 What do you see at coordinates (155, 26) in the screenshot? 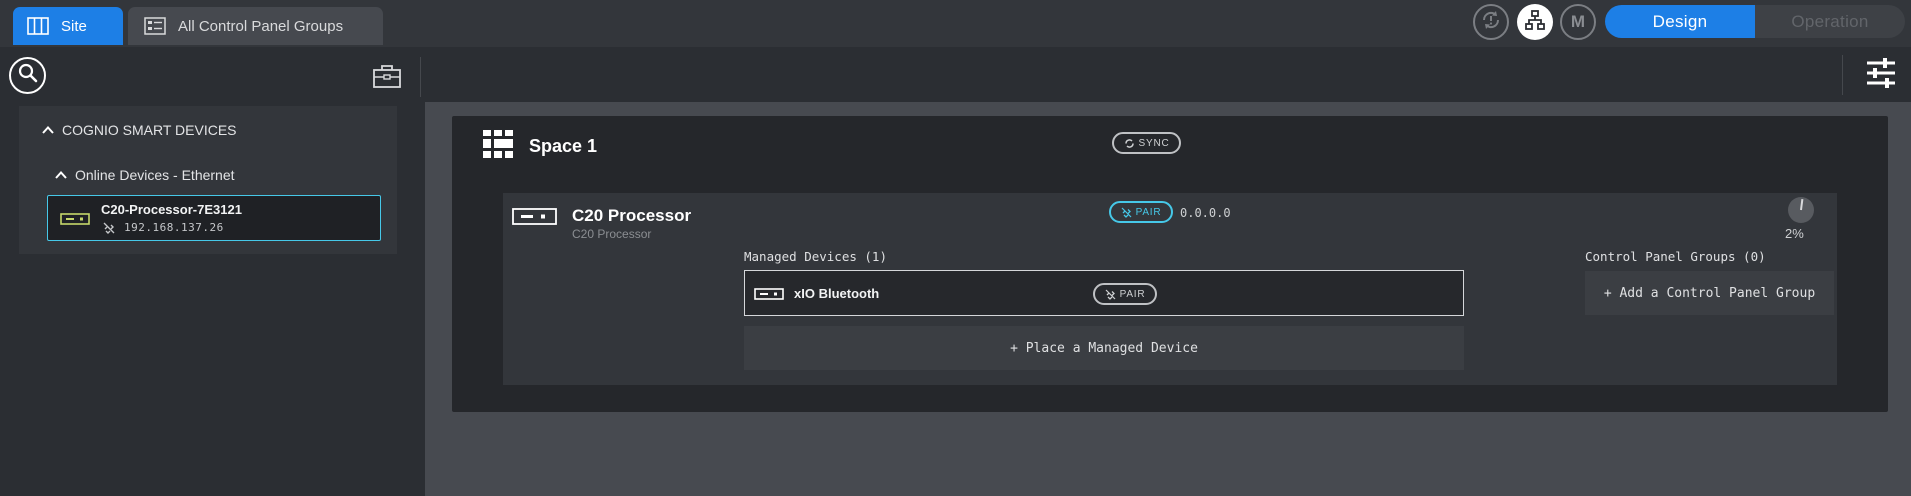
I see `control-panel-icon` at bounding box center [155, 26].